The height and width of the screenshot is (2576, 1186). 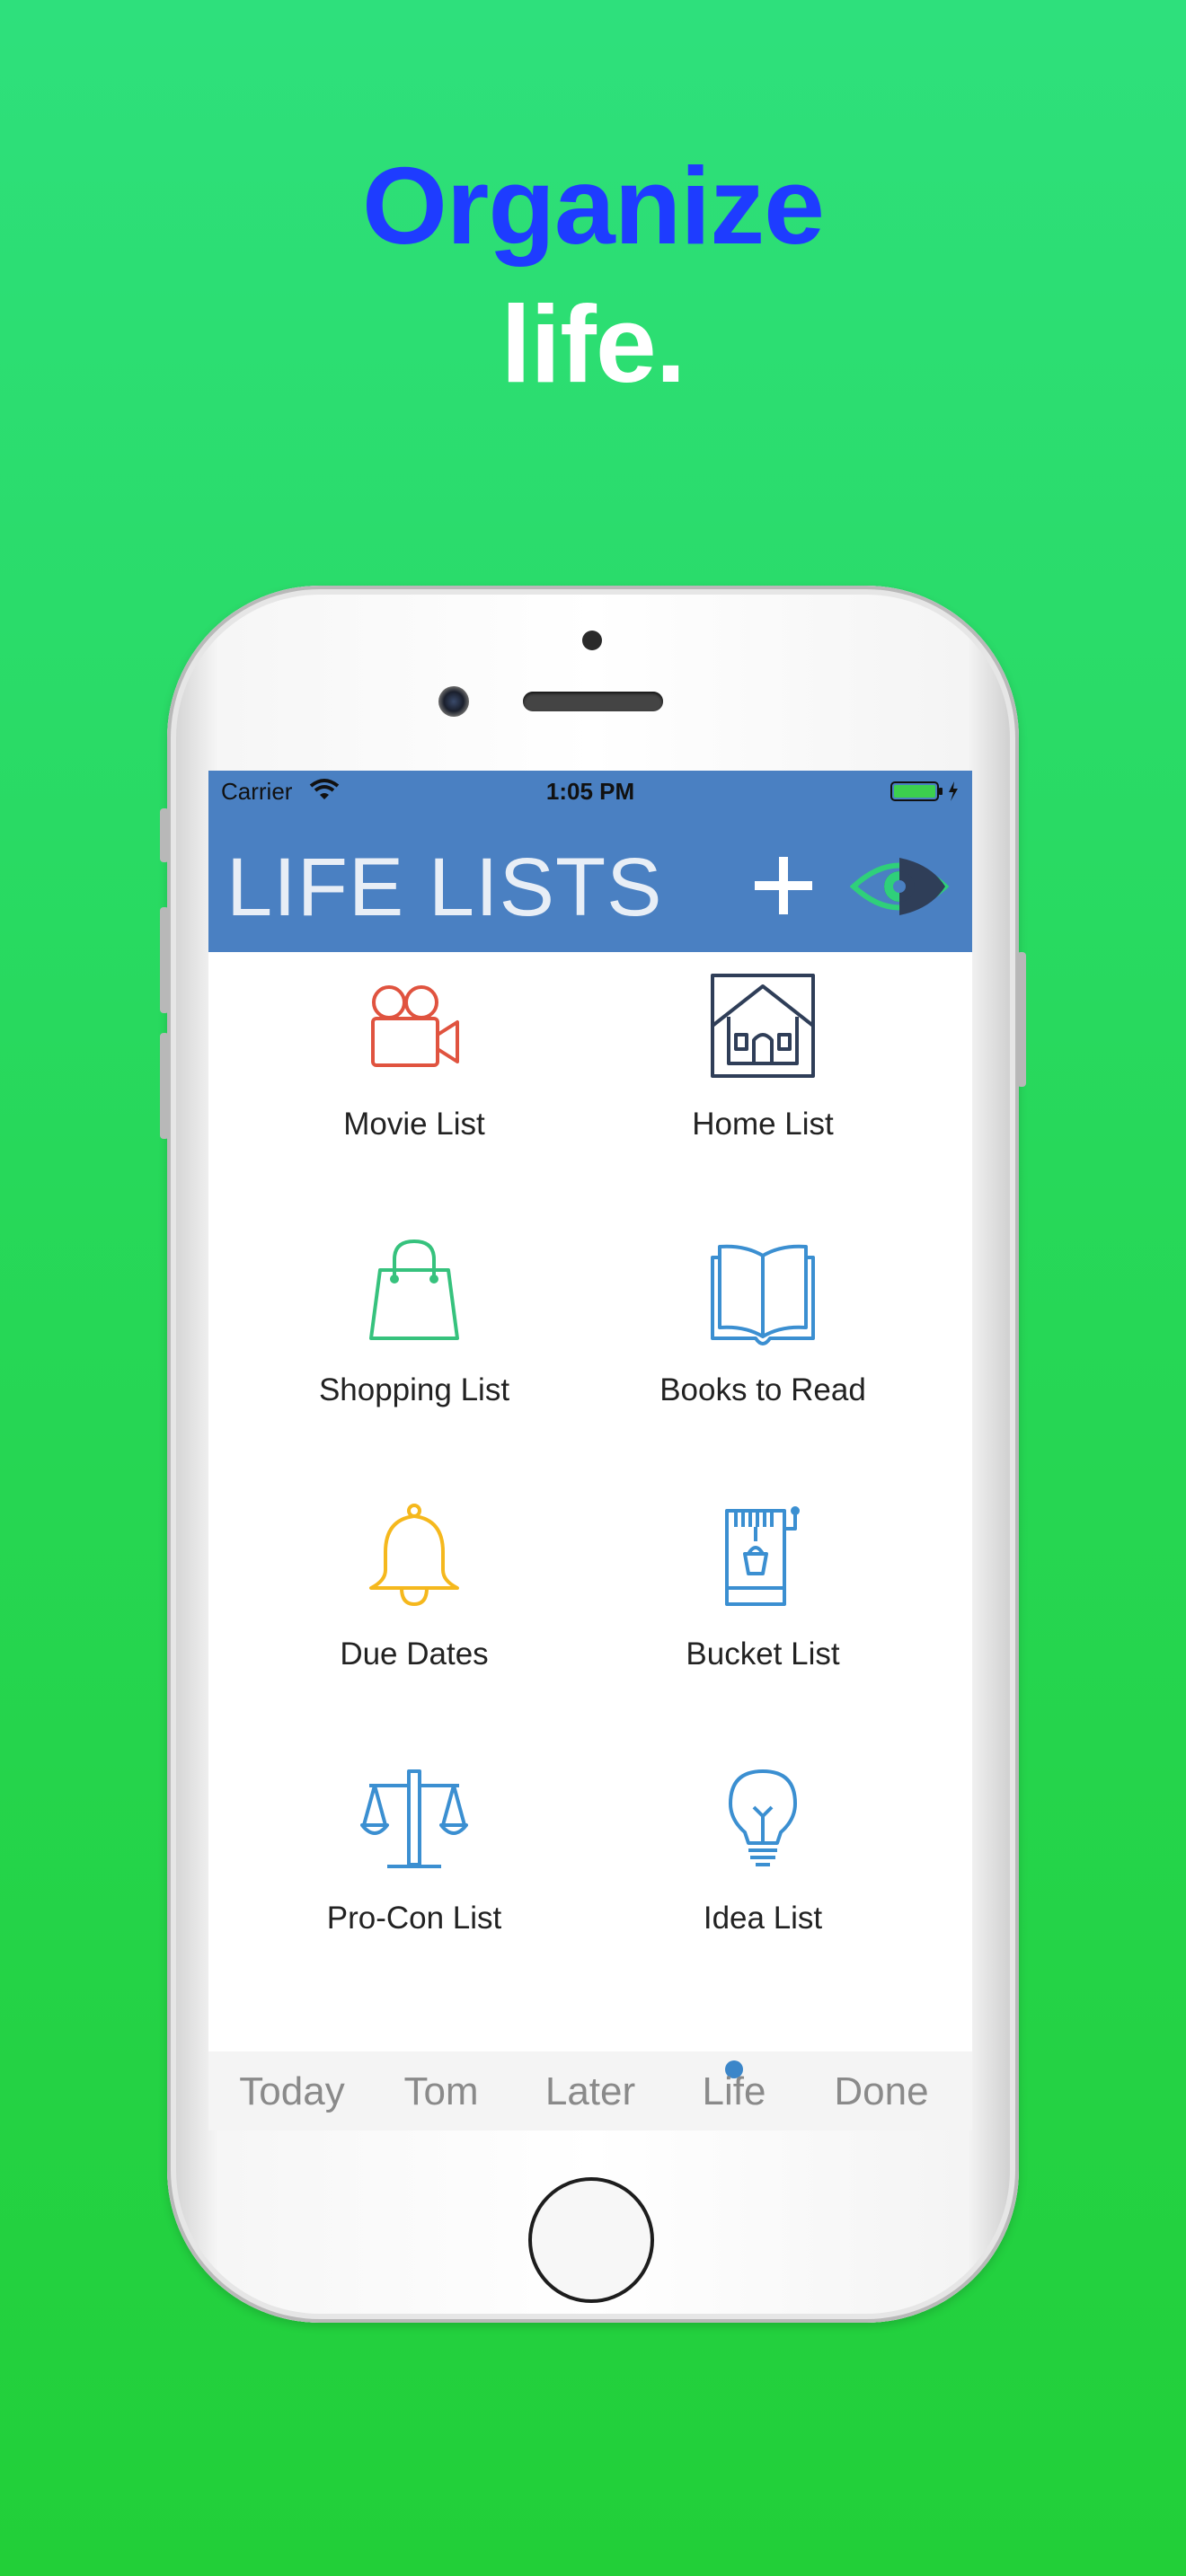 I want to click on list-label: Home List, so click(x=763, y=1124).